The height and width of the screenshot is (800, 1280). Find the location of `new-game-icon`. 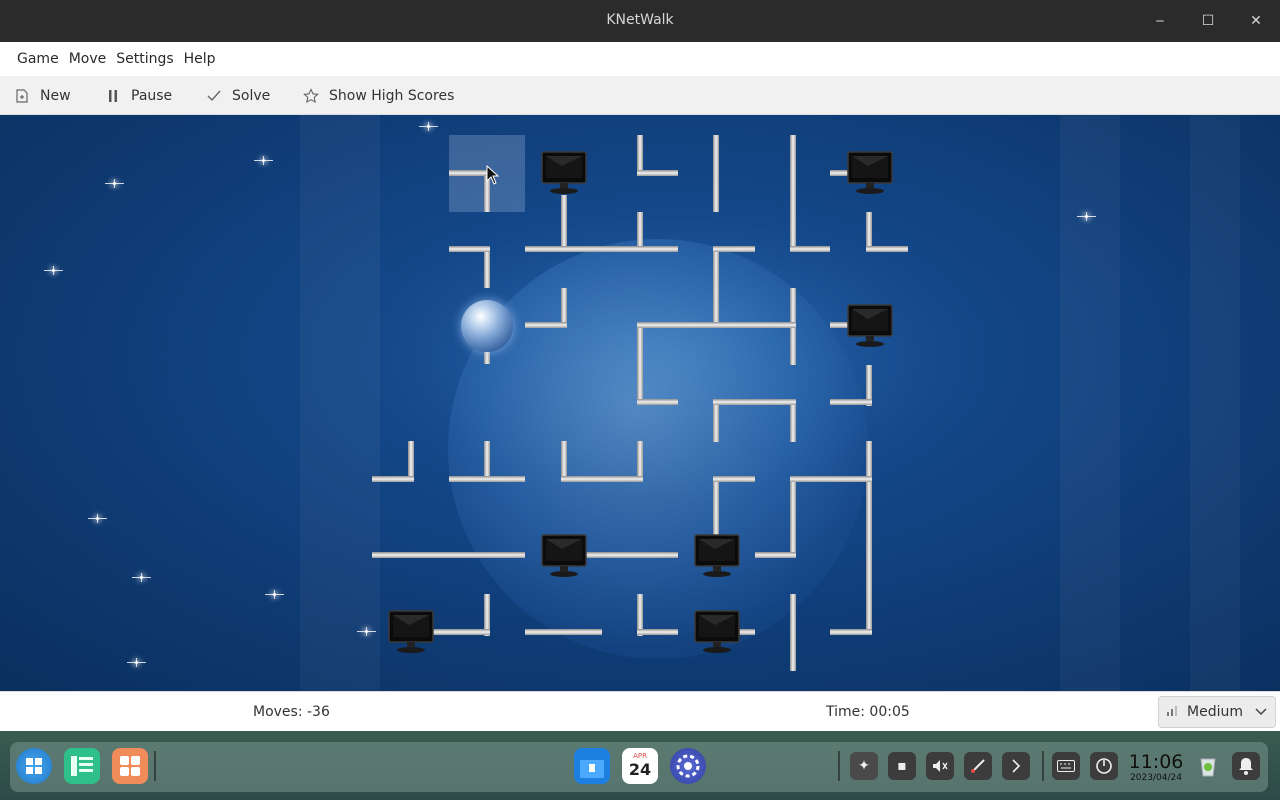

new-game-icon is located at coordinates (22, 96).